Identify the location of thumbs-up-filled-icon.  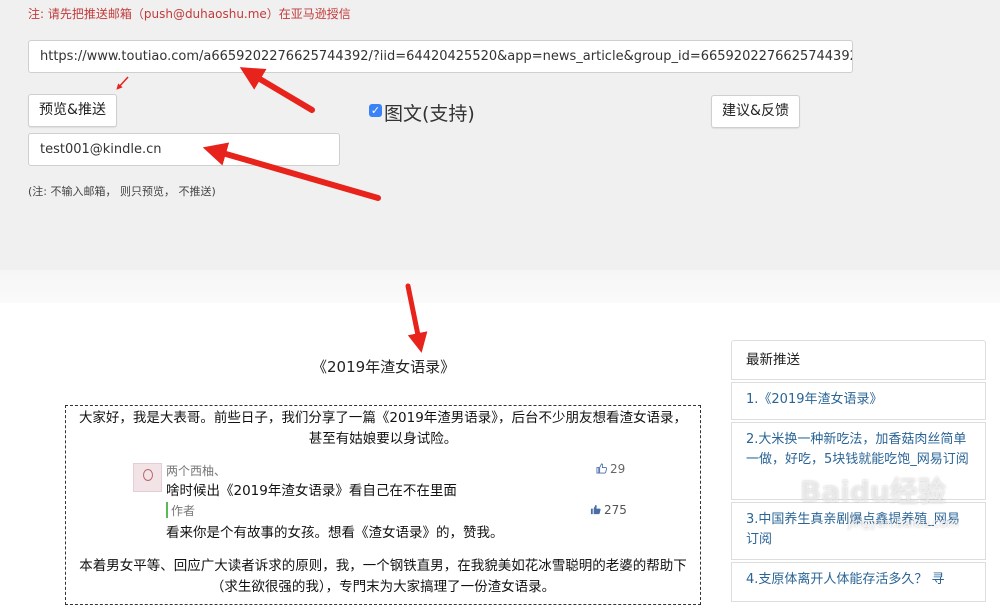
(595, 509).